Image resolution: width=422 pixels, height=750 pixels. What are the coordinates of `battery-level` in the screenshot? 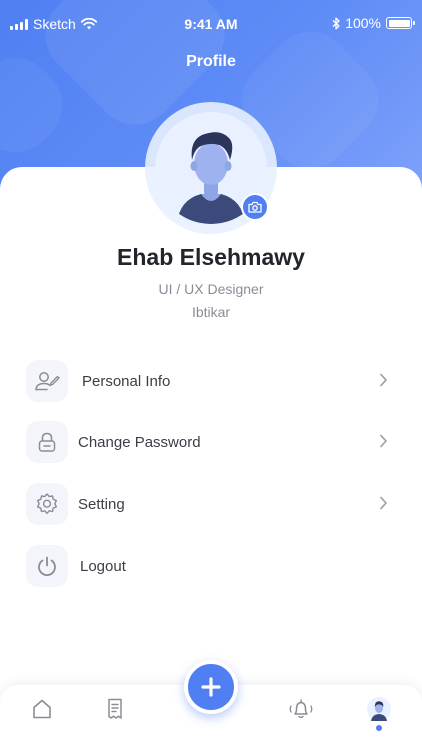 It's located at (399, 23).